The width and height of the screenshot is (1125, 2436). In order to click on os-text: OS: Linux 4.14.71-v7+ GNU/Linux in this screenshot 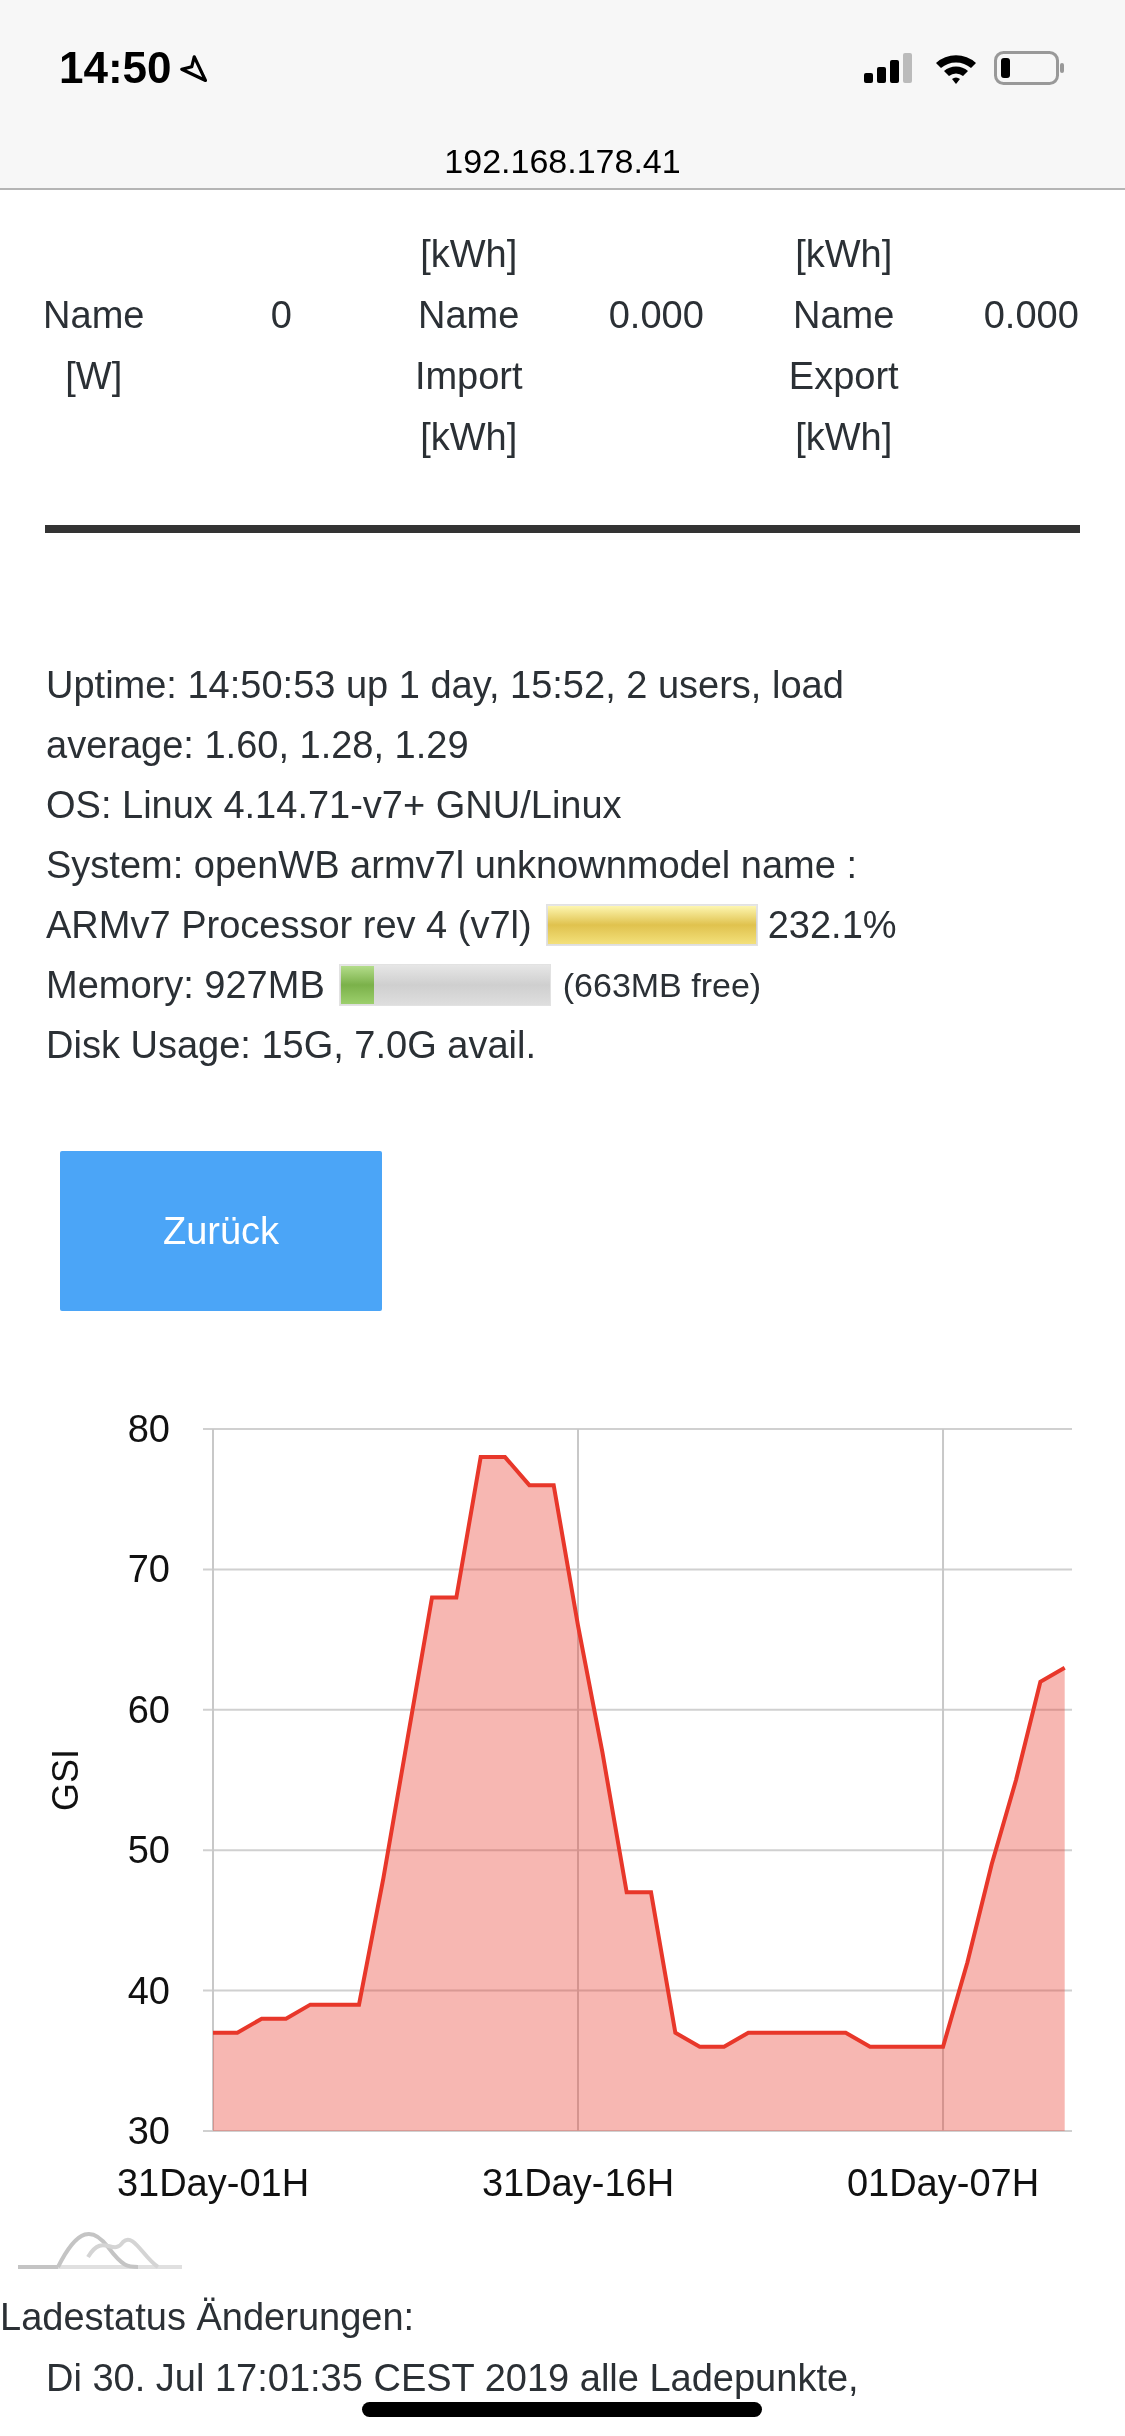, I will do `click(334, 805)`.